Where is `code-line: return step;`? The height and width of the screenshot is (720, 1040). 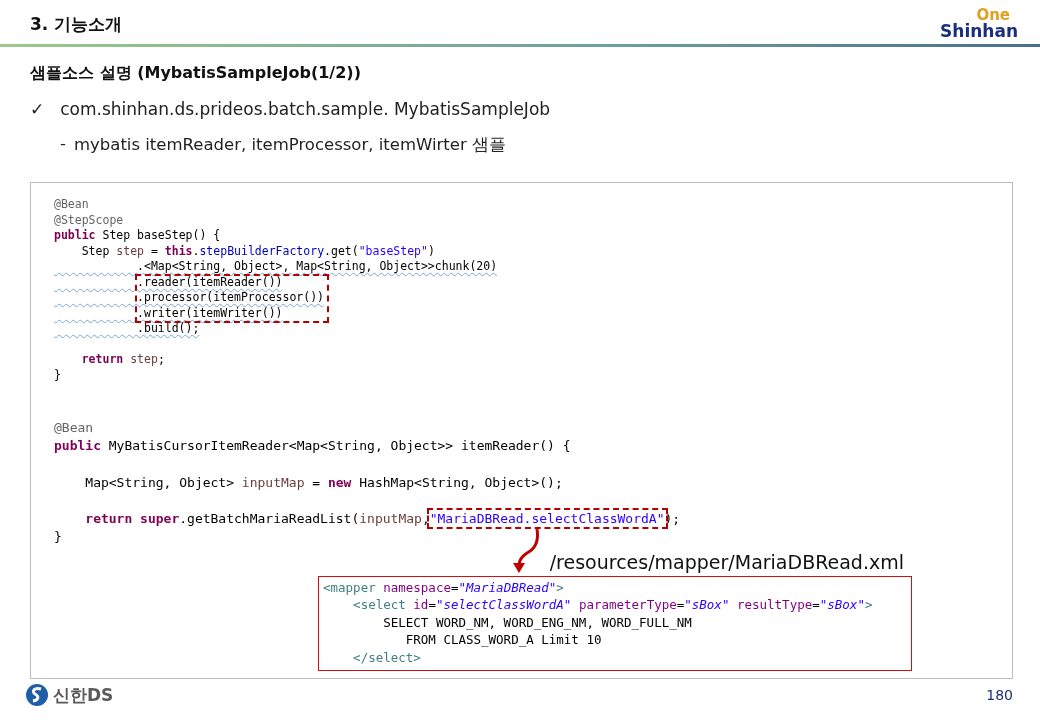 code-line: return step; is located at coordinates (123, 360).